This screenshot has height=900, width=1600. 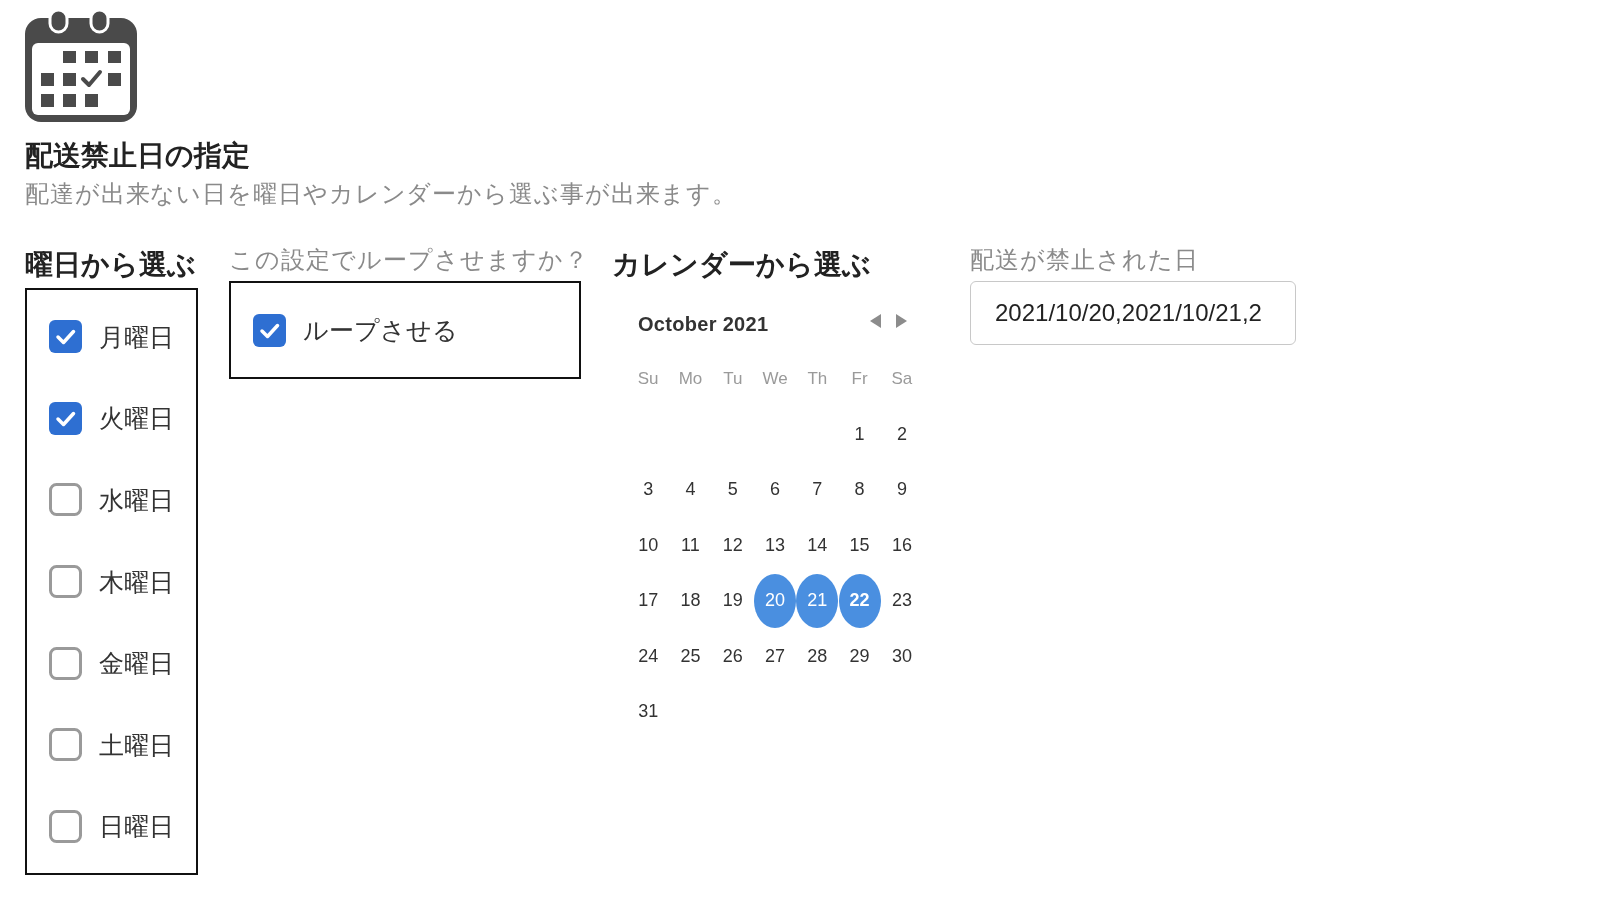 I want to click on weekday-header: Th, so click(x=817, y=378).